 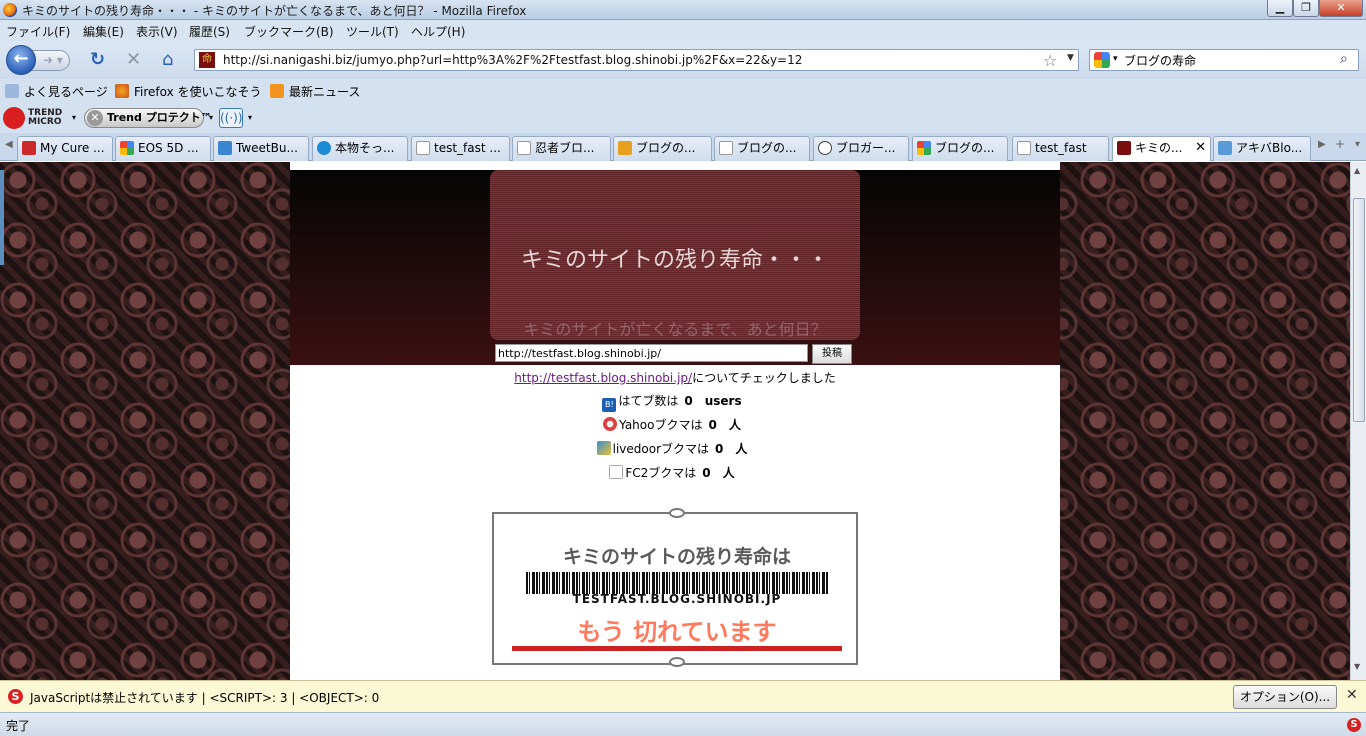 I want to click on wireless-dropdown-icon: ▾, so click(x=250, y=117).